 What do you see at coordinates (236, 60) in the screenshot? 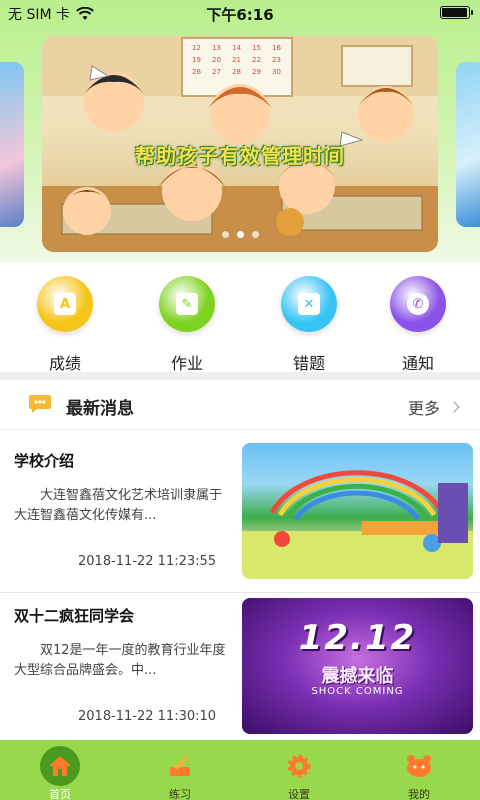
I see `calendar-number: 21` at bounding box center [236, 60].